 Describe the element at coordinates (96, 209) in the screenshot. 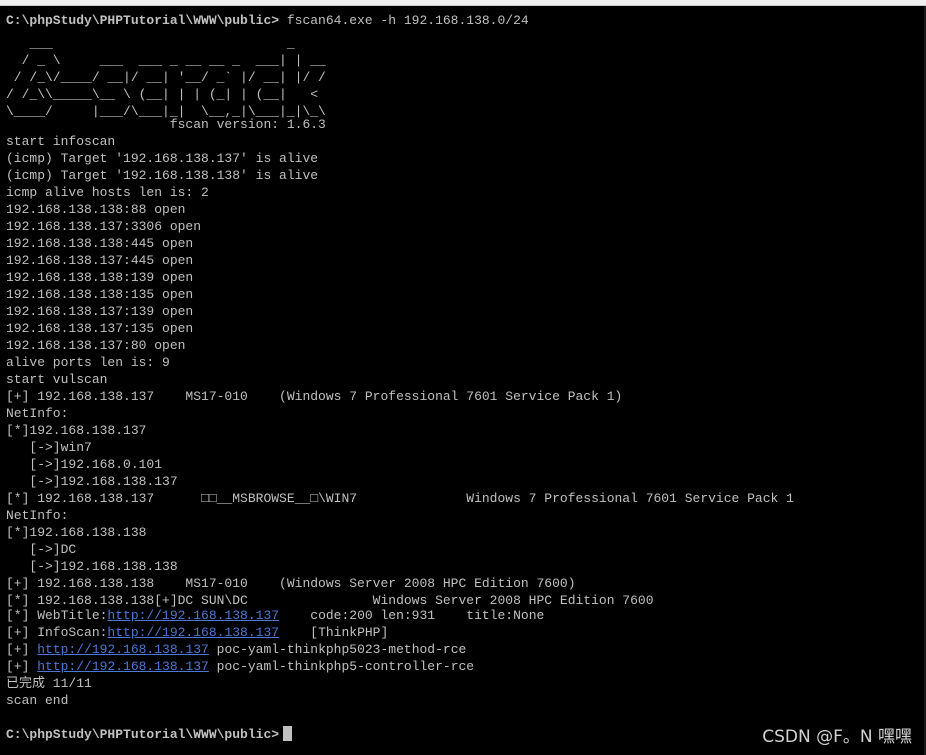

I see `output-line: 192.168.138.138:88 open` at that location.